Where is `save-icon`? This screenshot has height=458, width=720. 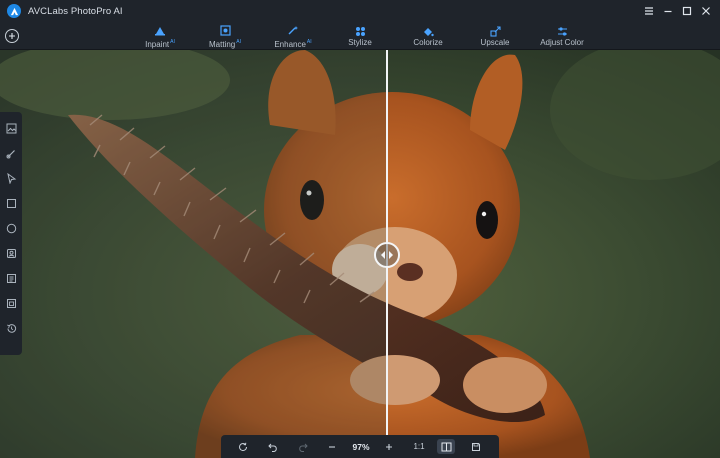
save-icon is located at coordinates (476, 446).